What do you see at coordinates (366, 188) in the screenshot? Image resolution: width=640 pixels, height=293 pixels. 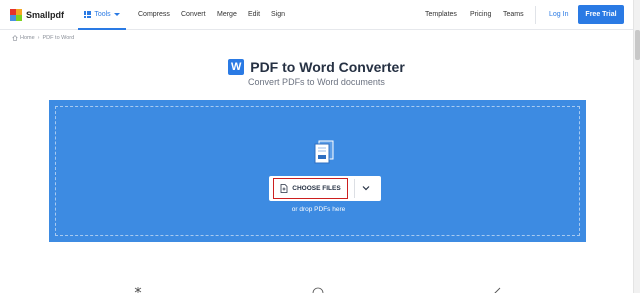 I see `chevron-down-icon` at bounding box center [366, 188].